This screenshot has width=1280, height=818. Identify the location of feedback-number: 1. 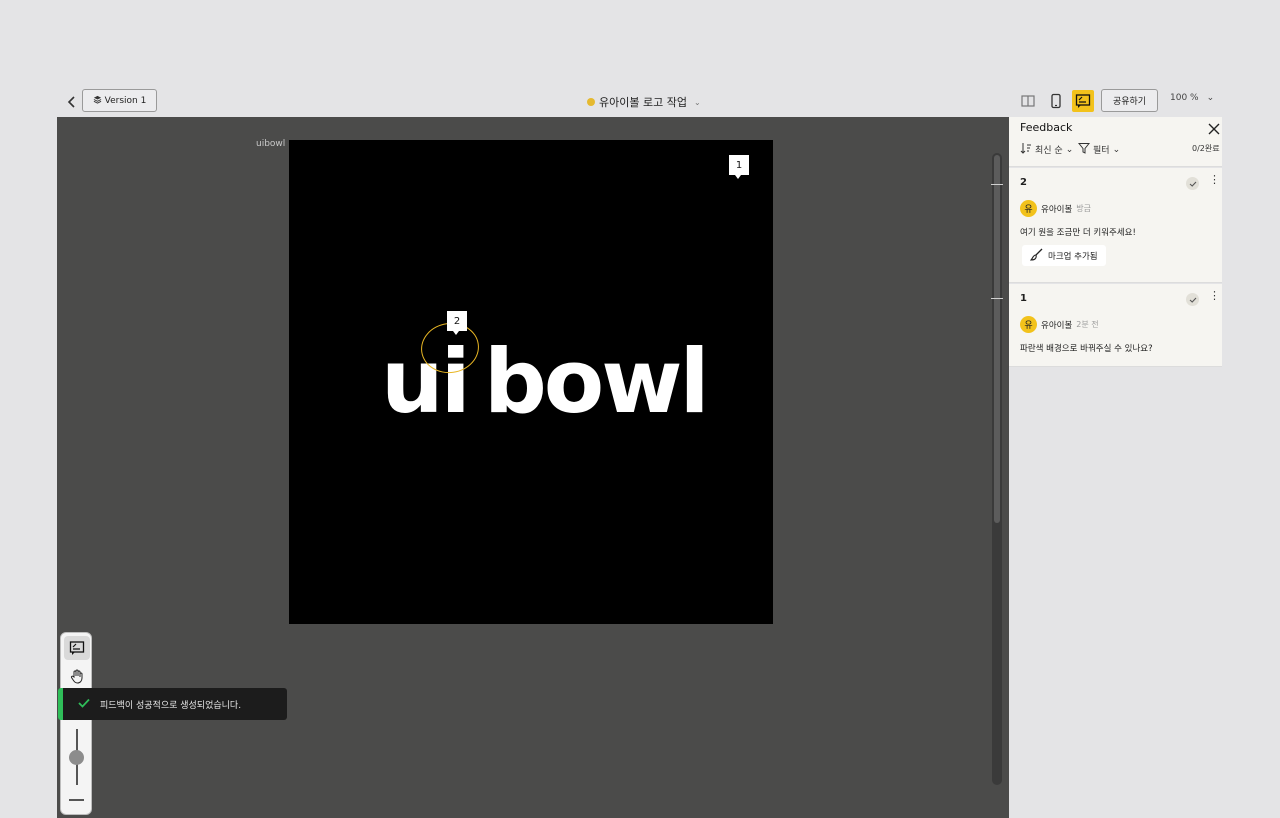
(1023, 298).